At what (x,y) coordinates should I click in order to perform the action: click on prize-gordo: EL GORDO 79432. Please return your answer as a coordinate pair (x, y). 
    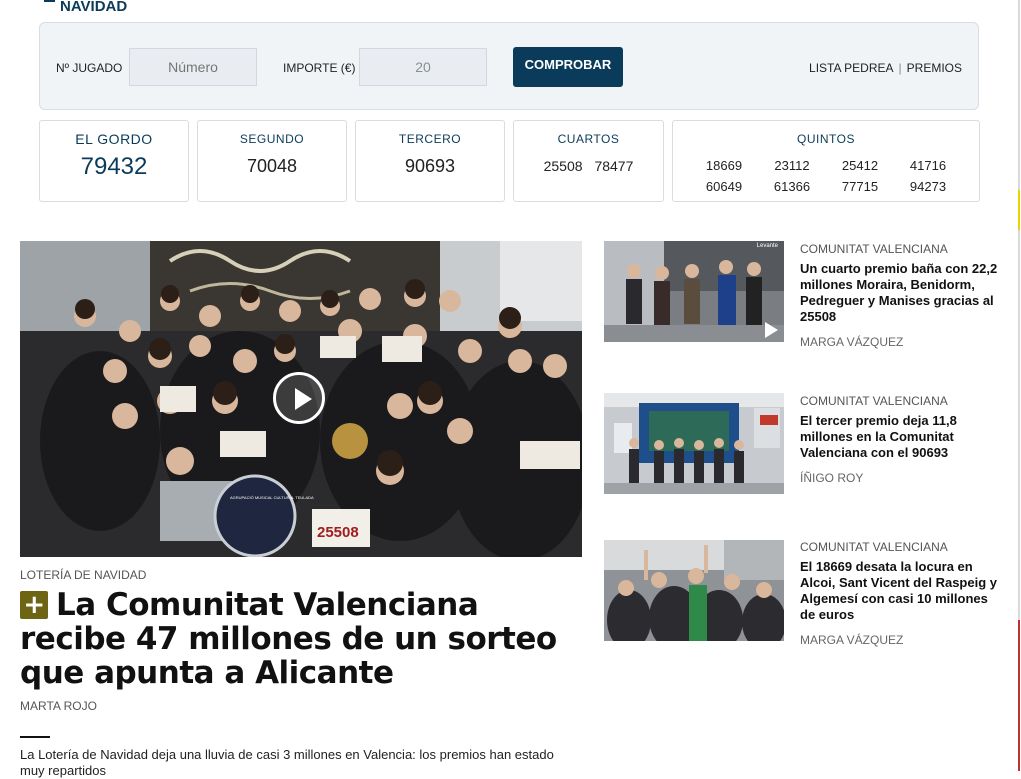
    Looking at the image, I should click on (114, 161).